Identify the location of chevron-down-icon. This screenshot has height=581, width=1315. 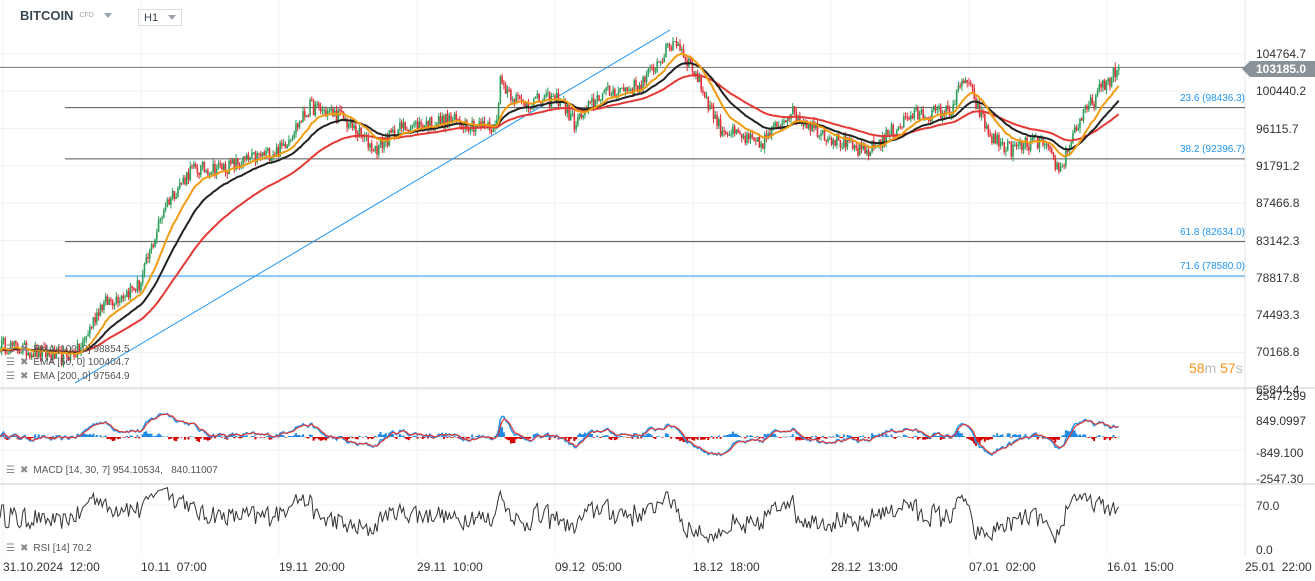
(172, 17).